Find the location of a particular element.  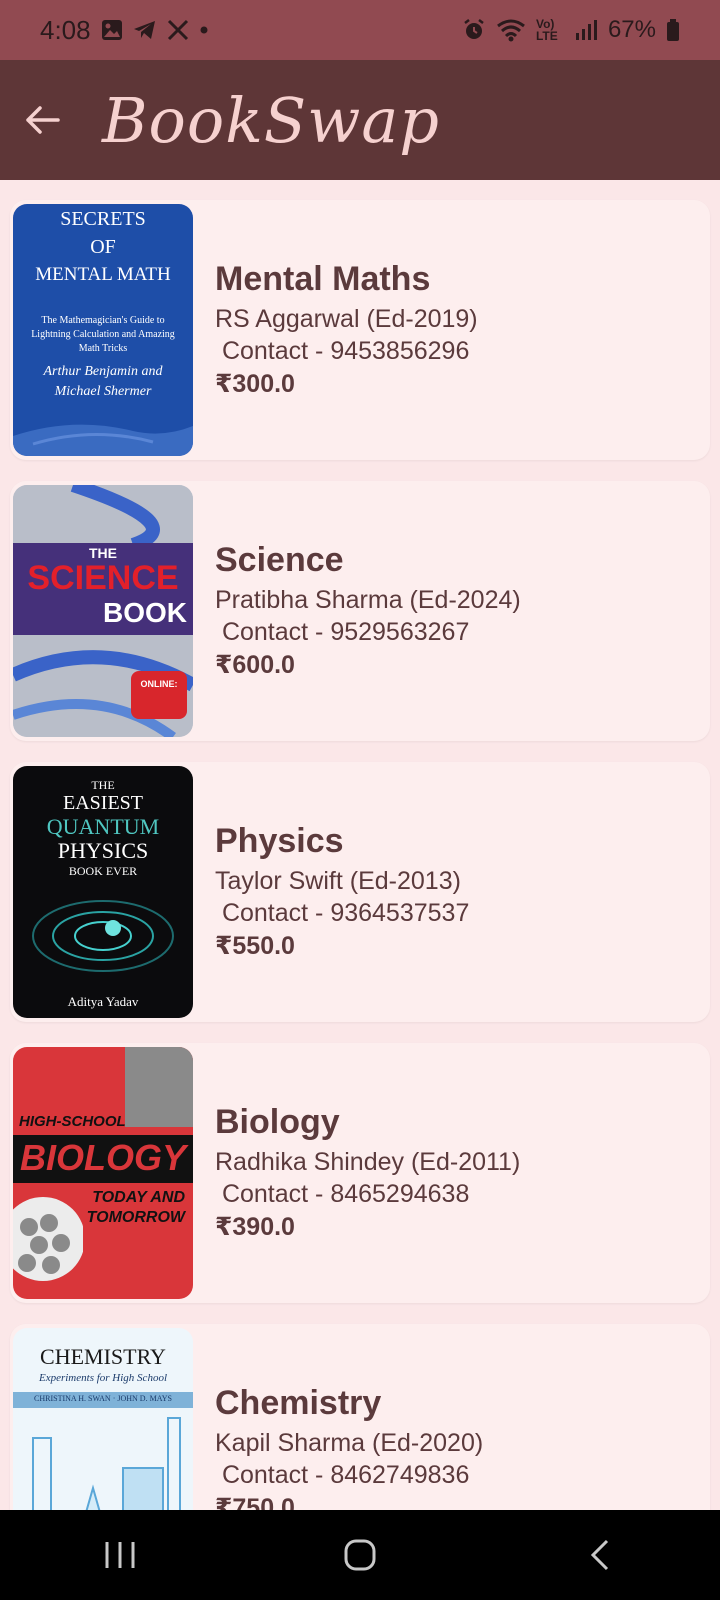

network-label: Vo) LTE is located at coordinates (546, 30).